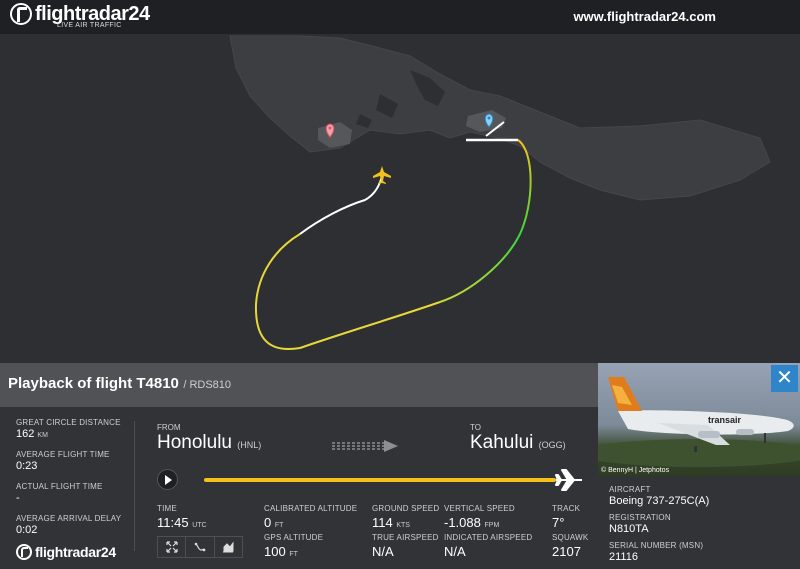 The width and height of the screenshot is (800, 569). I want to click on site-url: www.flightradar24.com, so click(644, 16).